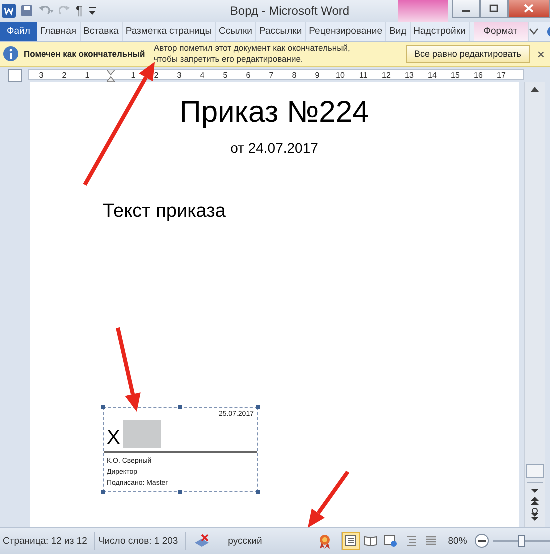 The height and width of the screenshot is (554, 550). I want to click on zoom-slider, so click(521, 541).